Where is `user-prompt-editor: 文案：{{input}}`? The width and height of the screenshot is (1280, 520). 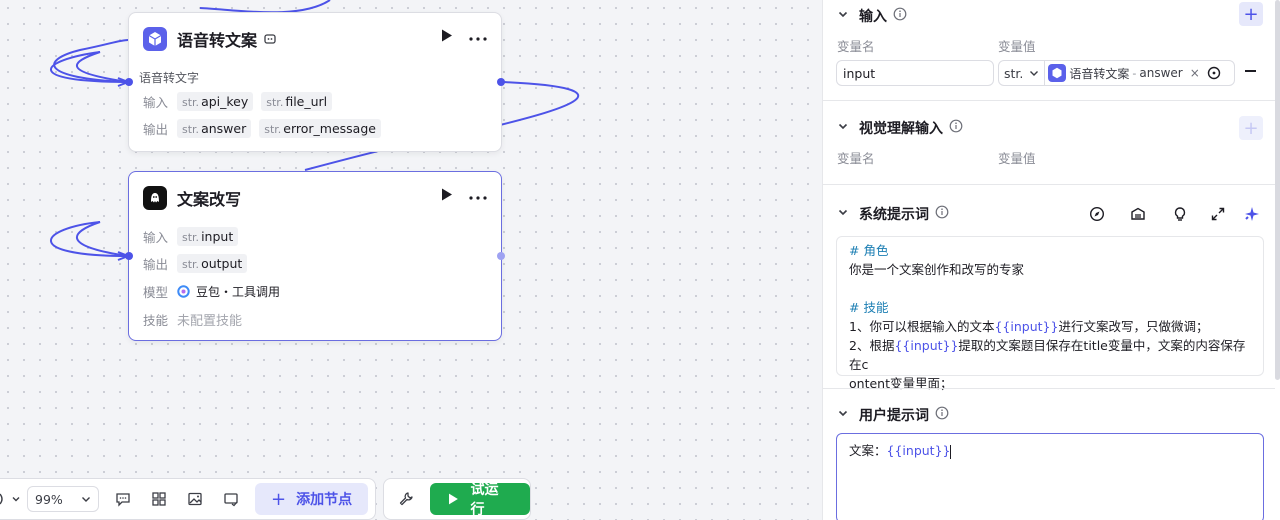 user-prompt-editor: 文案：{{input}} is located at coordinates (1050, 476).